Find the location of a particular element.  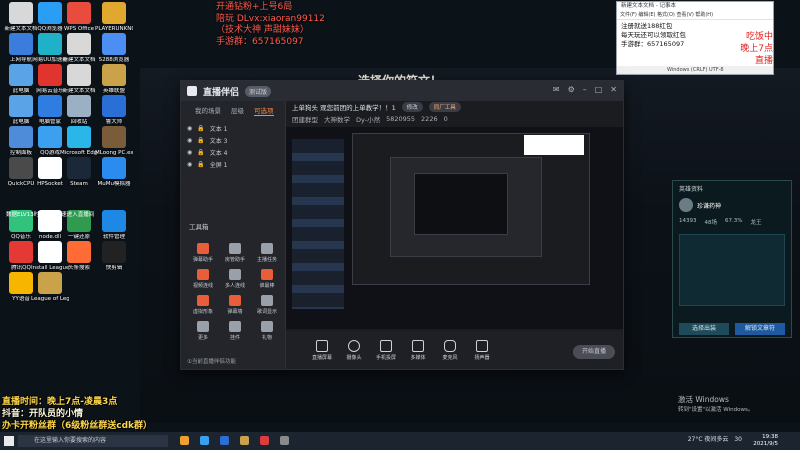

toolbox-item: 弹幕墙 is located at coordinates (235, 305).